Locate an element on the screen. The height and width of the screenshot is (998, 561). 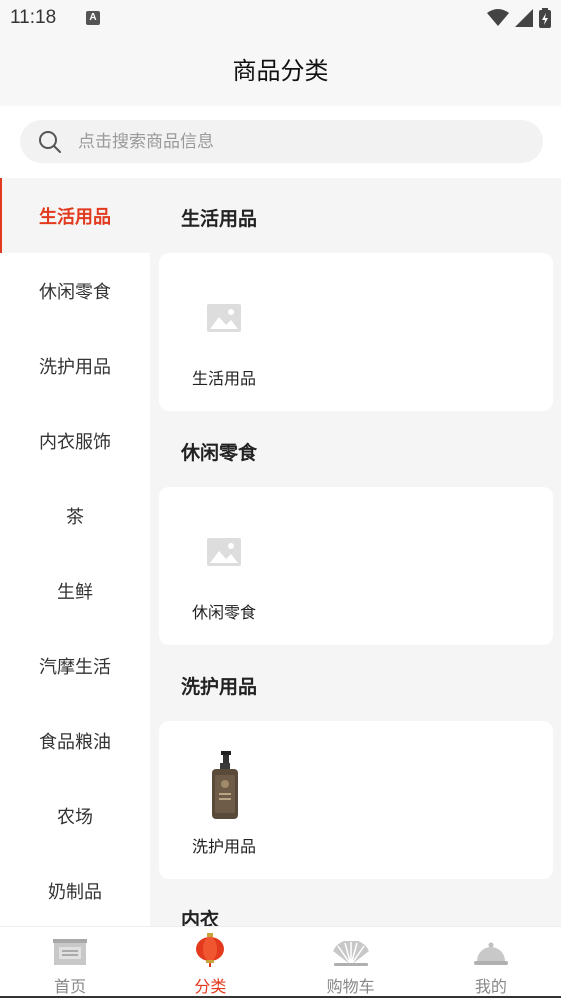
sidebar-item-label: 奶制品 is located at coordinates (75, 892).